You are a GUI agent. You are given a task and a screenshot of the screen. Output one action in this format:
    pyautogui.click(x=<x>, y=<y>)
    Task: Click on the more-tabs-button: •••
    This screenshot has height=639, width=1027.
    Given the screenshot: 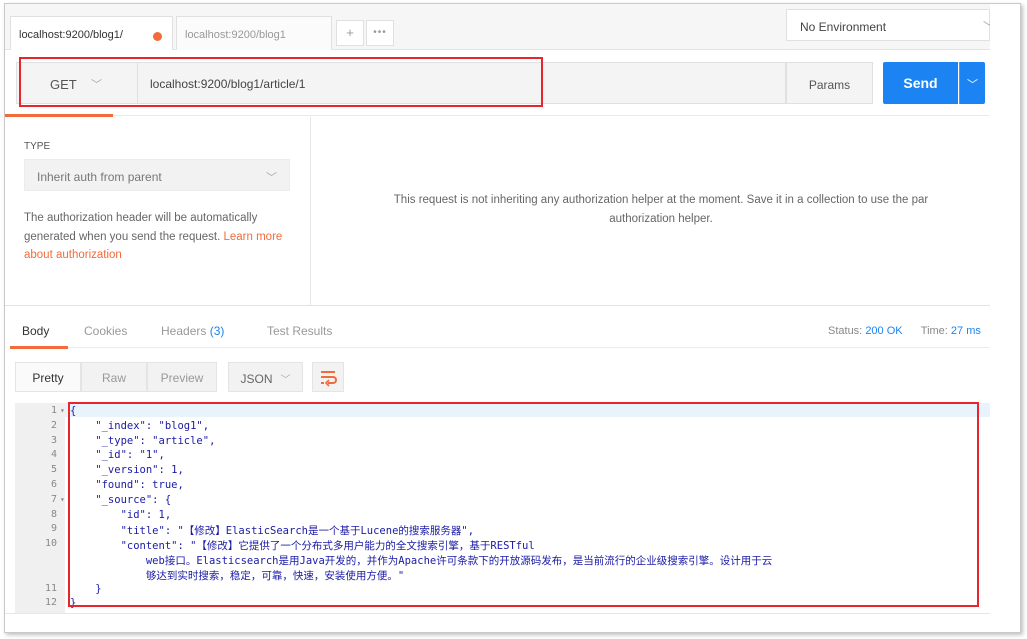 What is the action you would take?
    pyautogui.click(x=380, y=33)
    